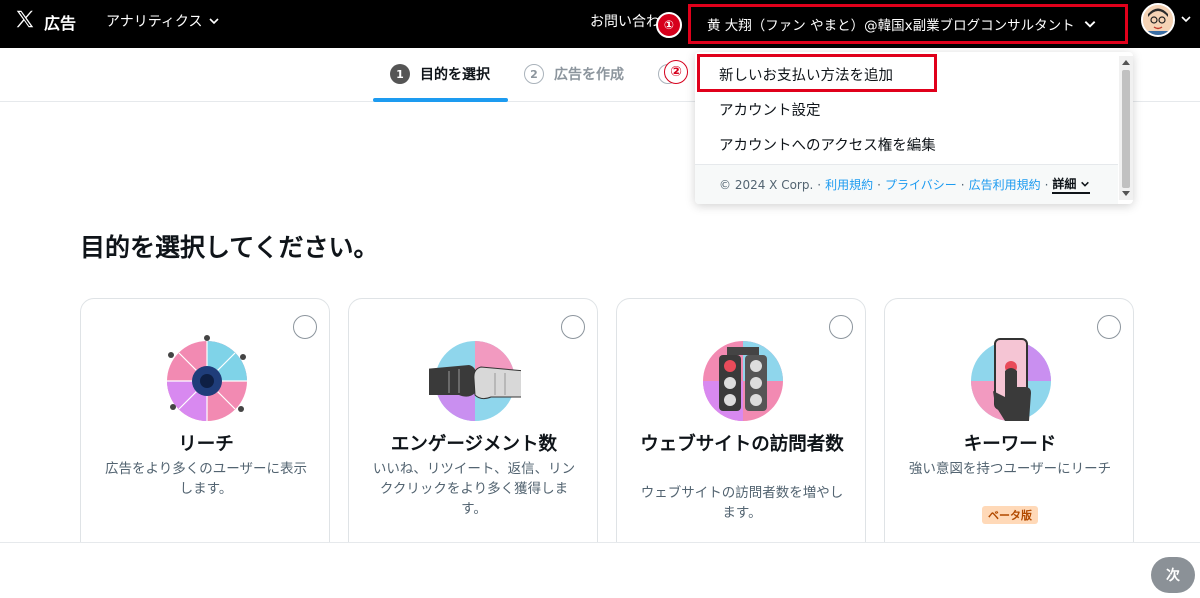  I want to click on page-title: 目的を選択してください。, so click(229, 247).